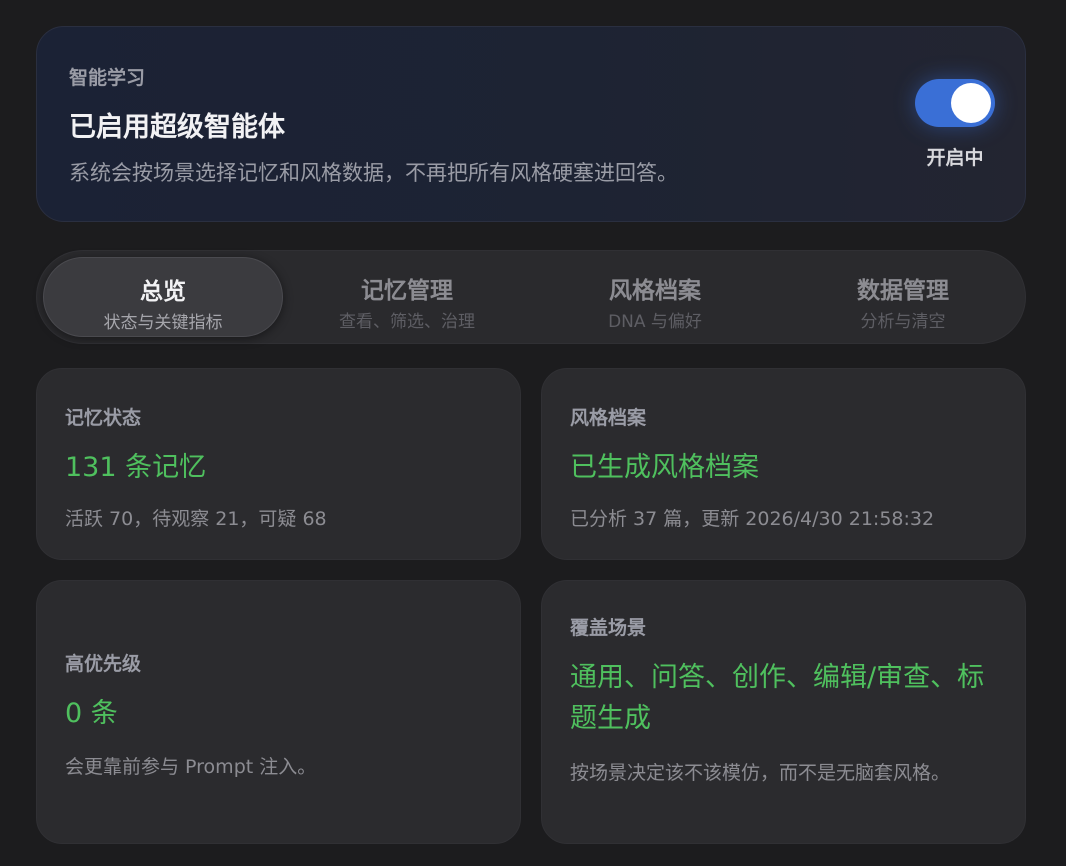 The width and height of the screenshot is (1066, 866). I want to click on tab-label: 风格档案, so click(655, 291).